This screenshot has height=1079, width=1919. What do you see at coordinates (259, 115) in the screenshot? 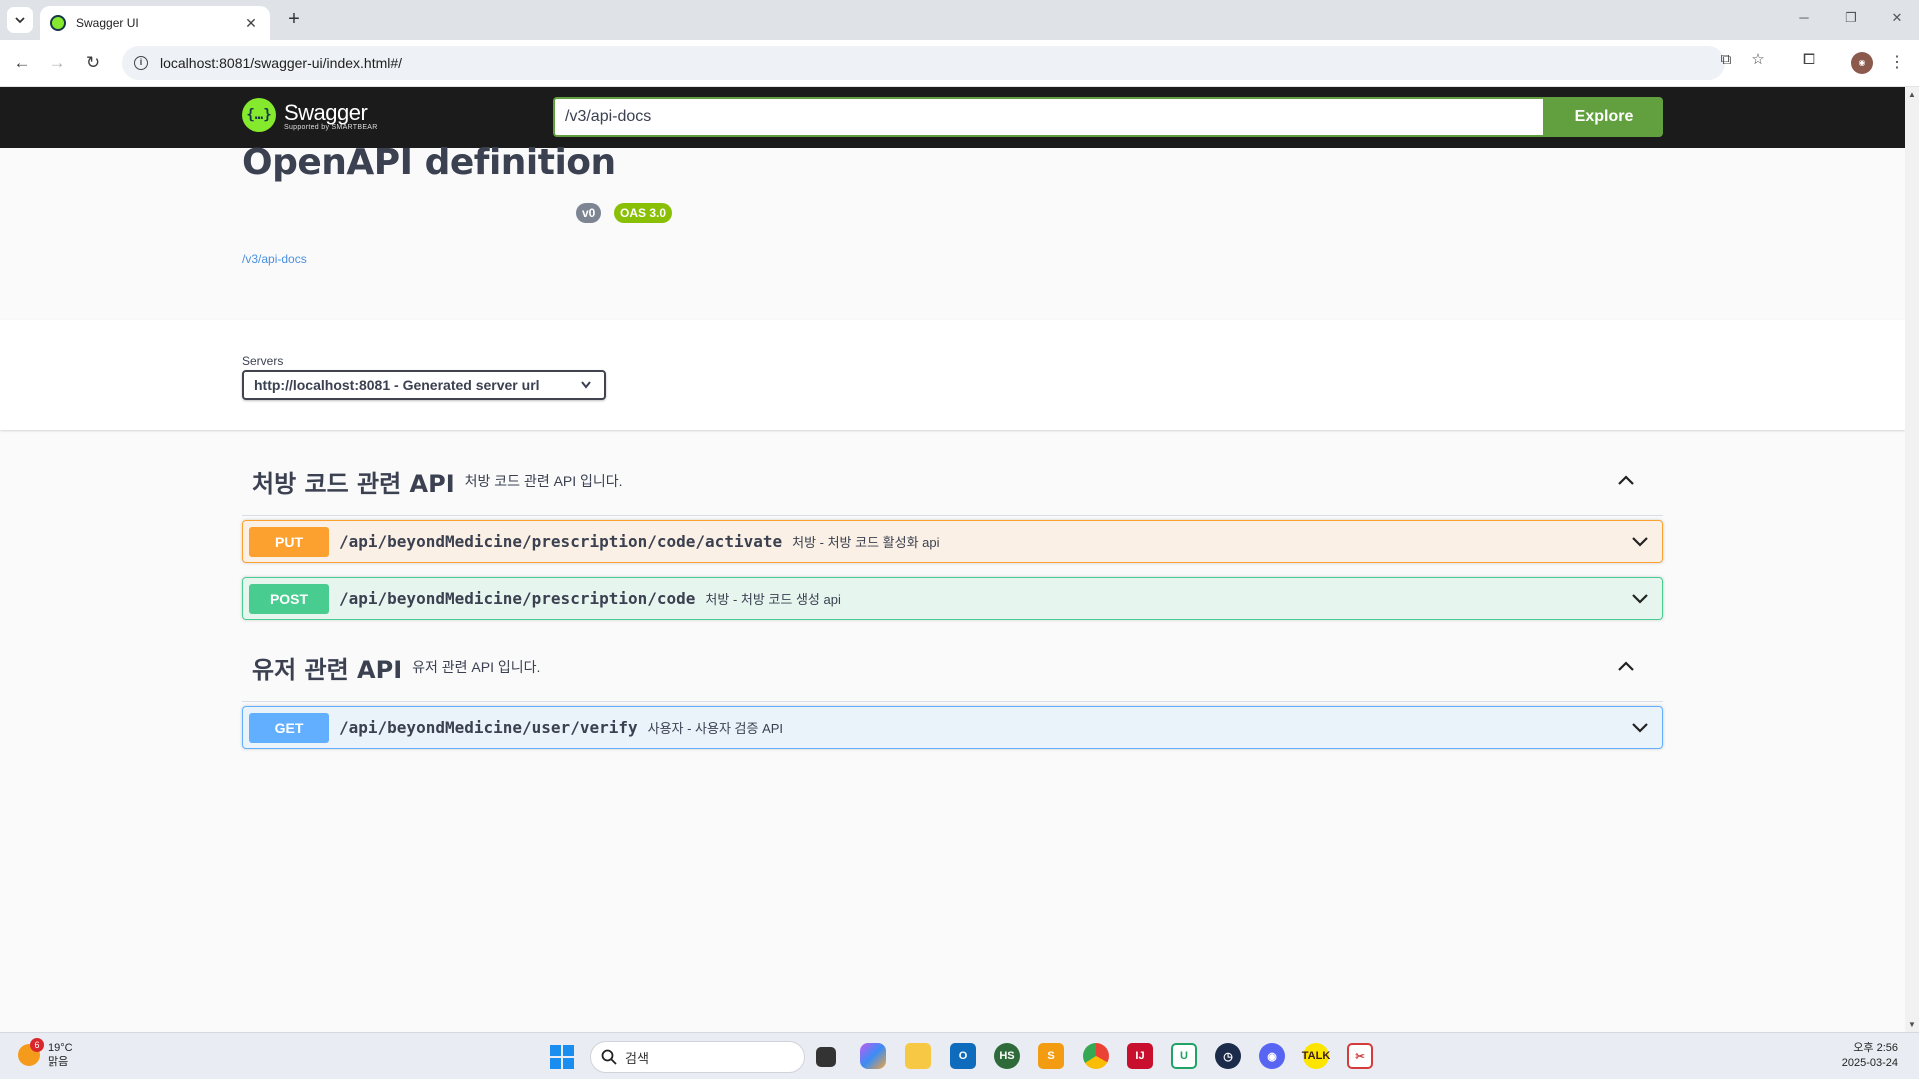
I see `swagger-logo-icon: {…}` at bounding box center [259, 115].